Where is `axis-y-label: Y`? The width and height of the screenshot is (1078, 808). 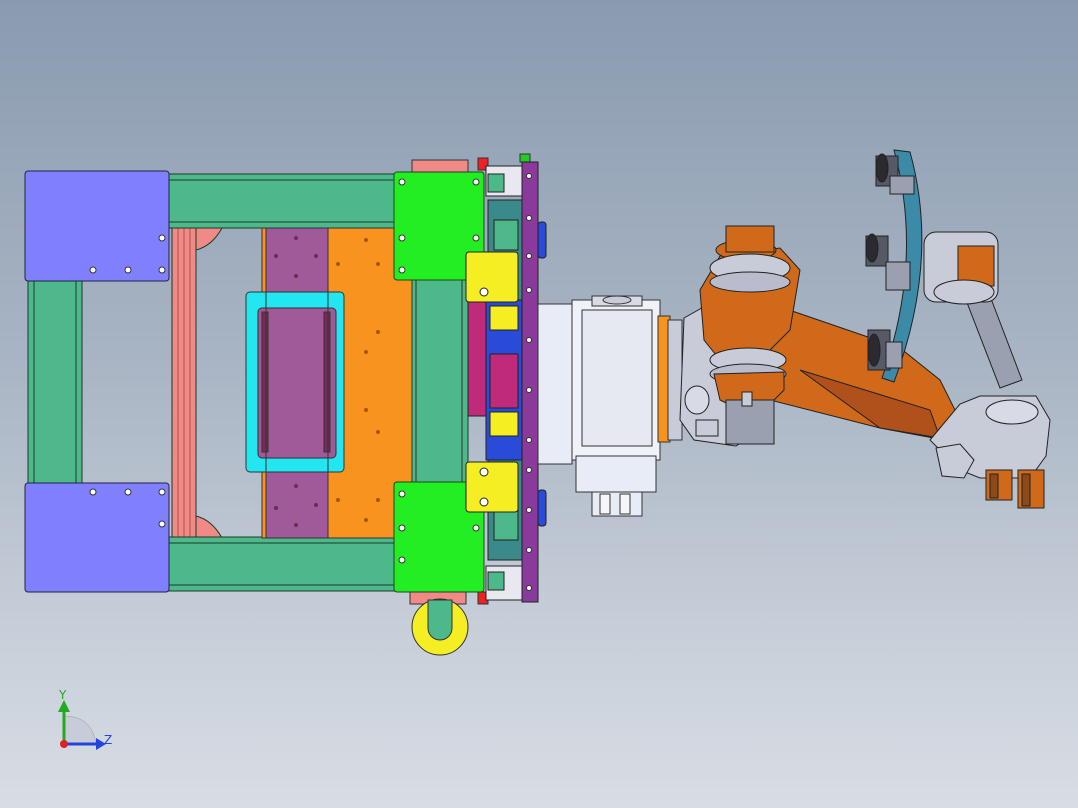 axis-y-label: Y is located at coordinates (62, 695).